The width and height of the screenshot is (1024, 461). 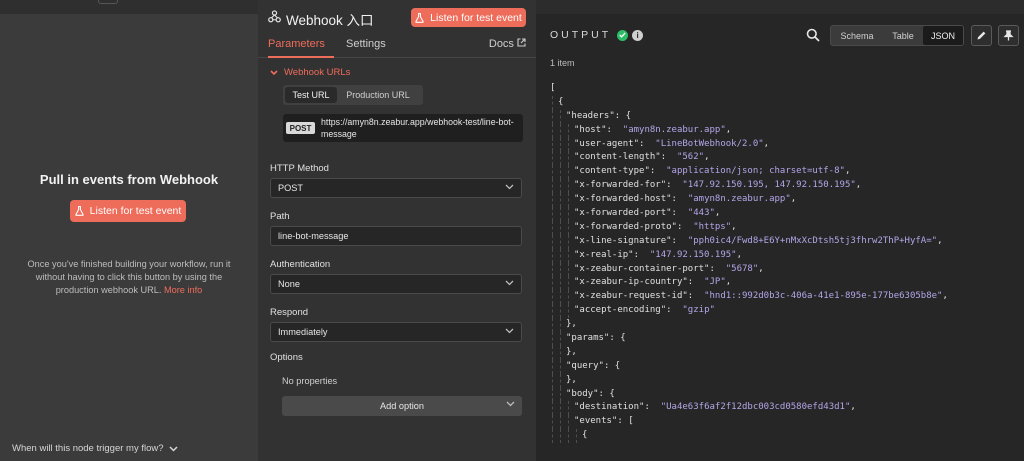 I want to click on json-value: "amyn8n.zeabur.app", so click(x=739, y=199).